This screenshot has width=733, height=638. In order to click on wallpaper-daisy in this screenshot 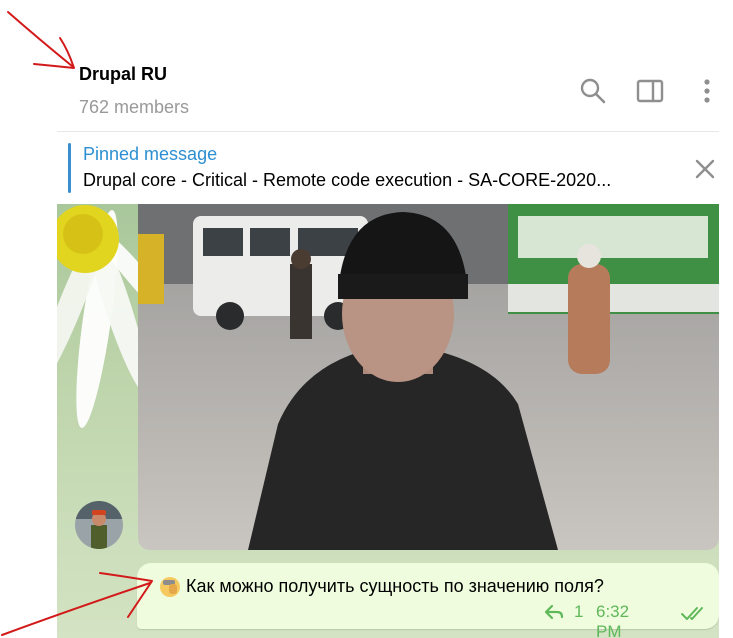, I will do `click(102, 316)`.